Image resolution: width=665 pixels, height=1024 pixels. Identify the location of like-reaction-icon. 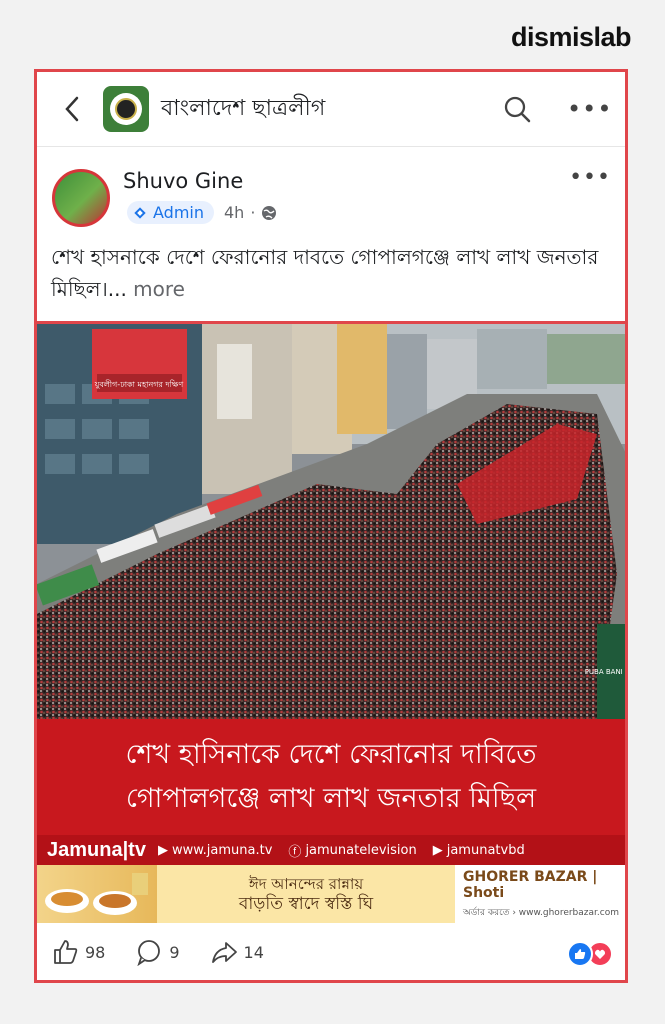
(580, 954).